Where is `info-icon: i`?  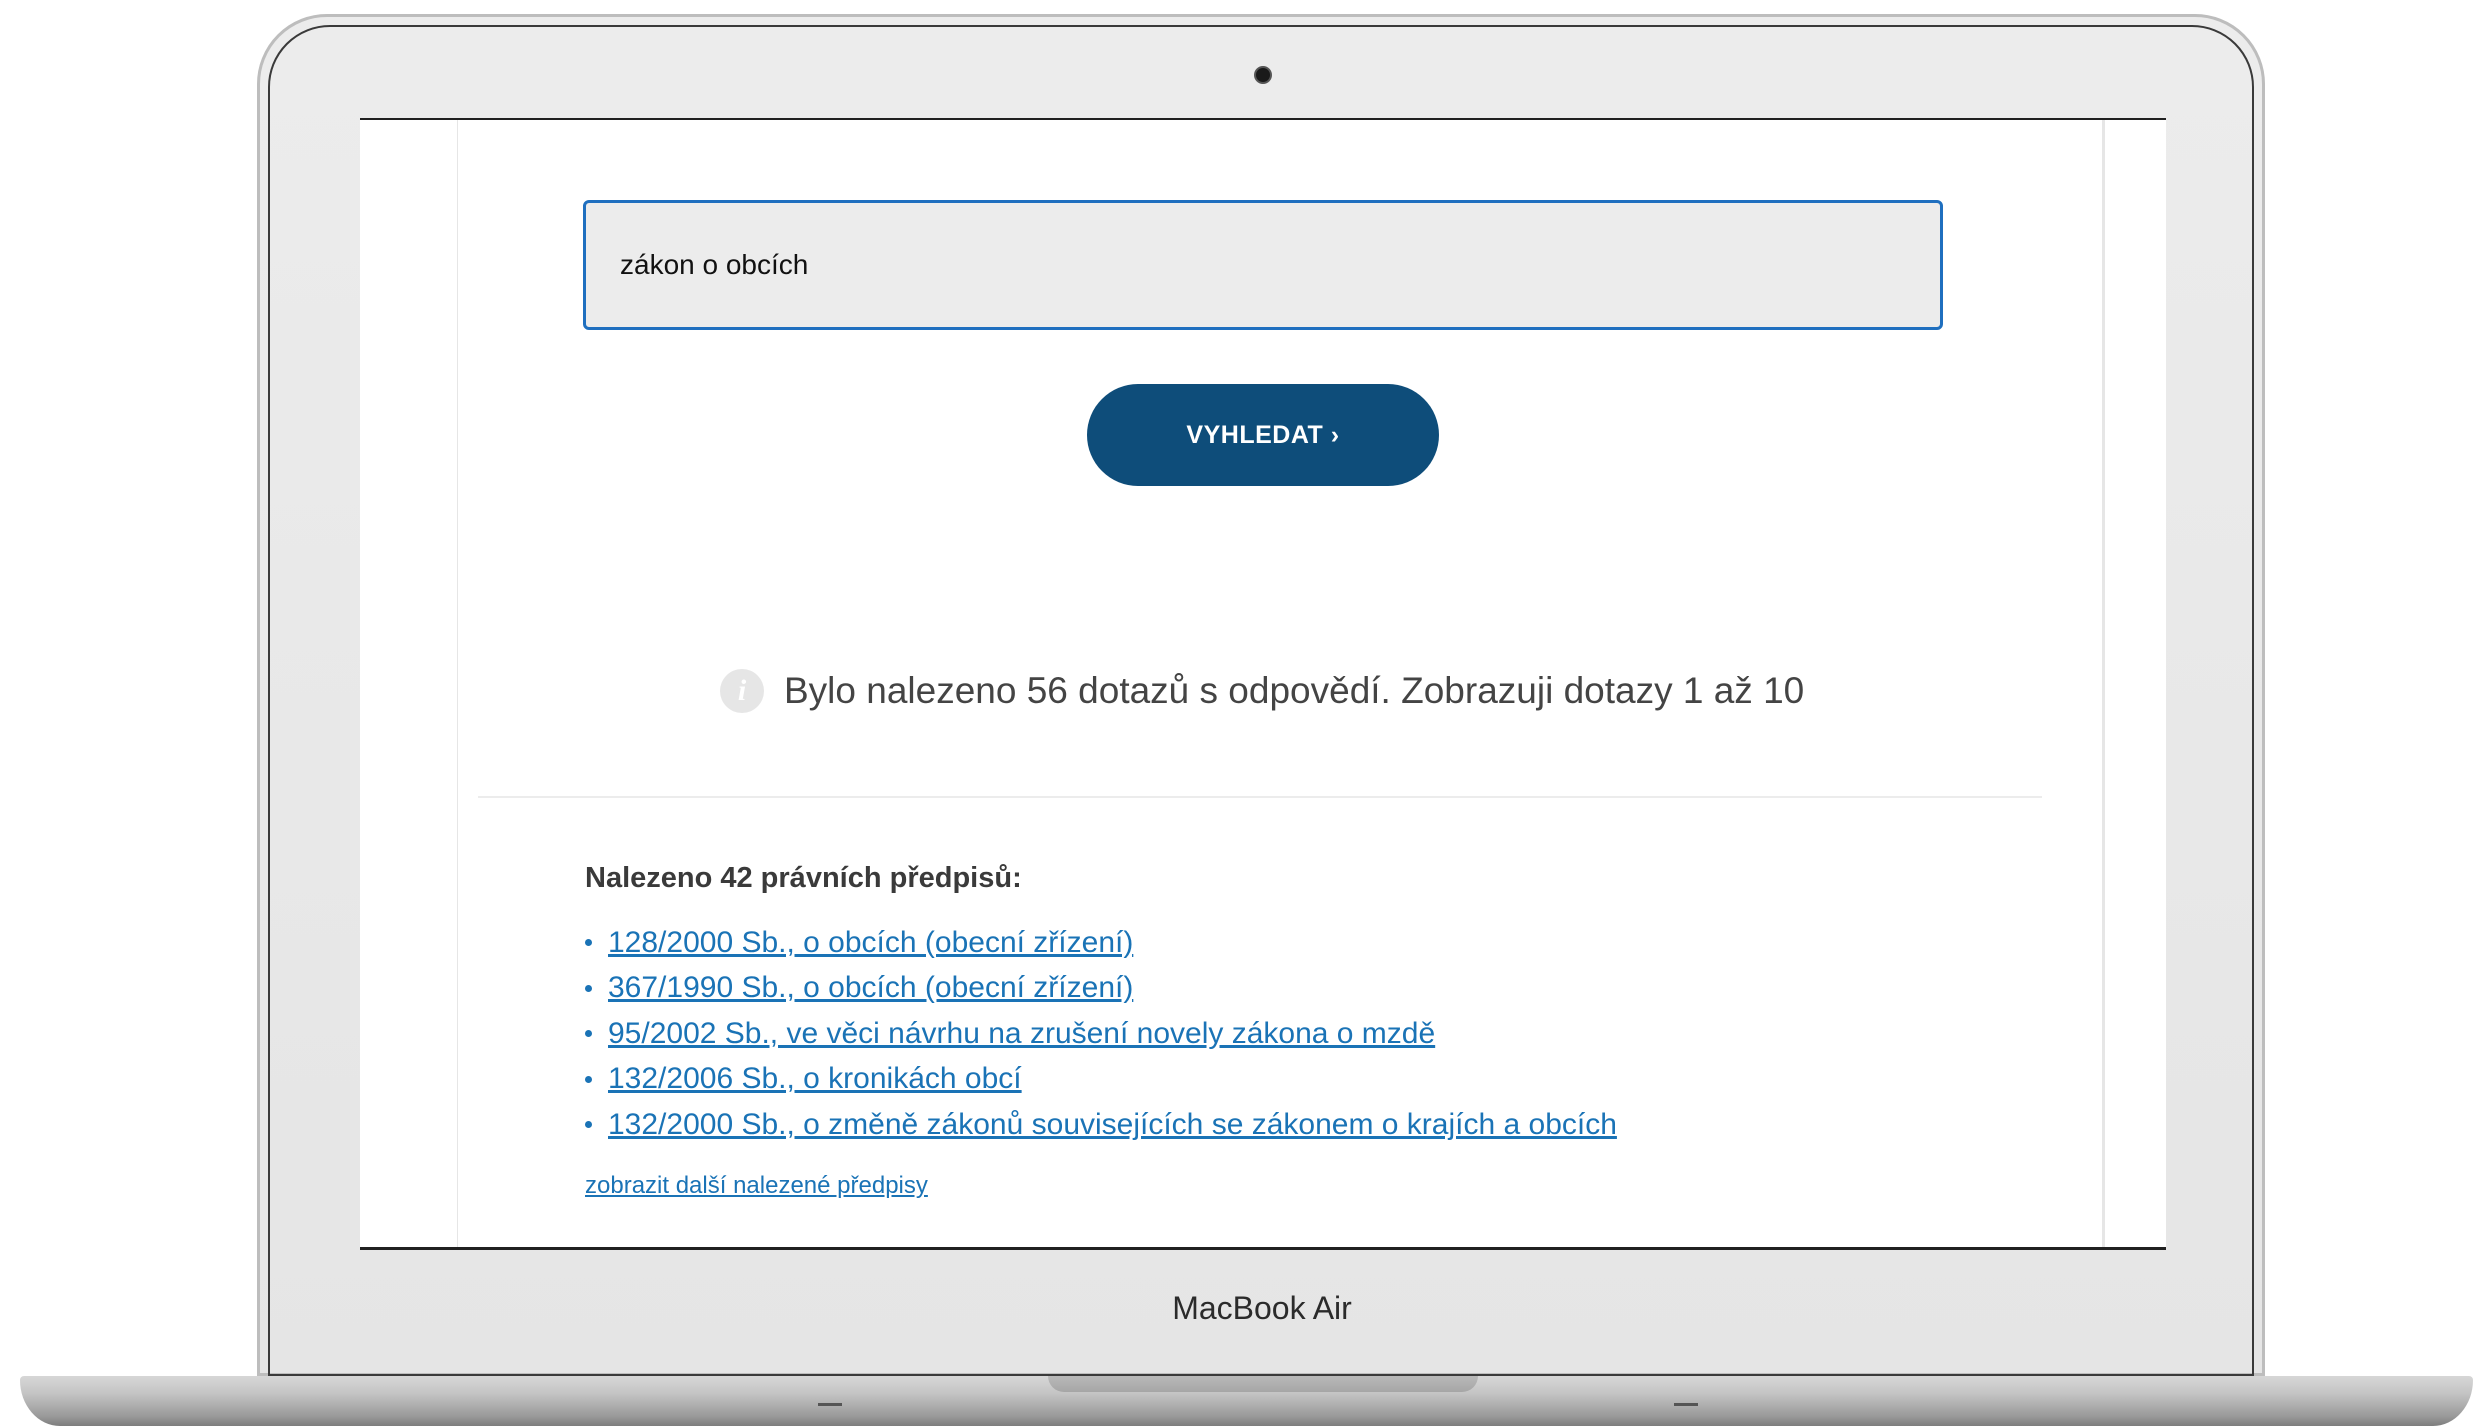
info-icon: i is located at coordinates (742, 691).